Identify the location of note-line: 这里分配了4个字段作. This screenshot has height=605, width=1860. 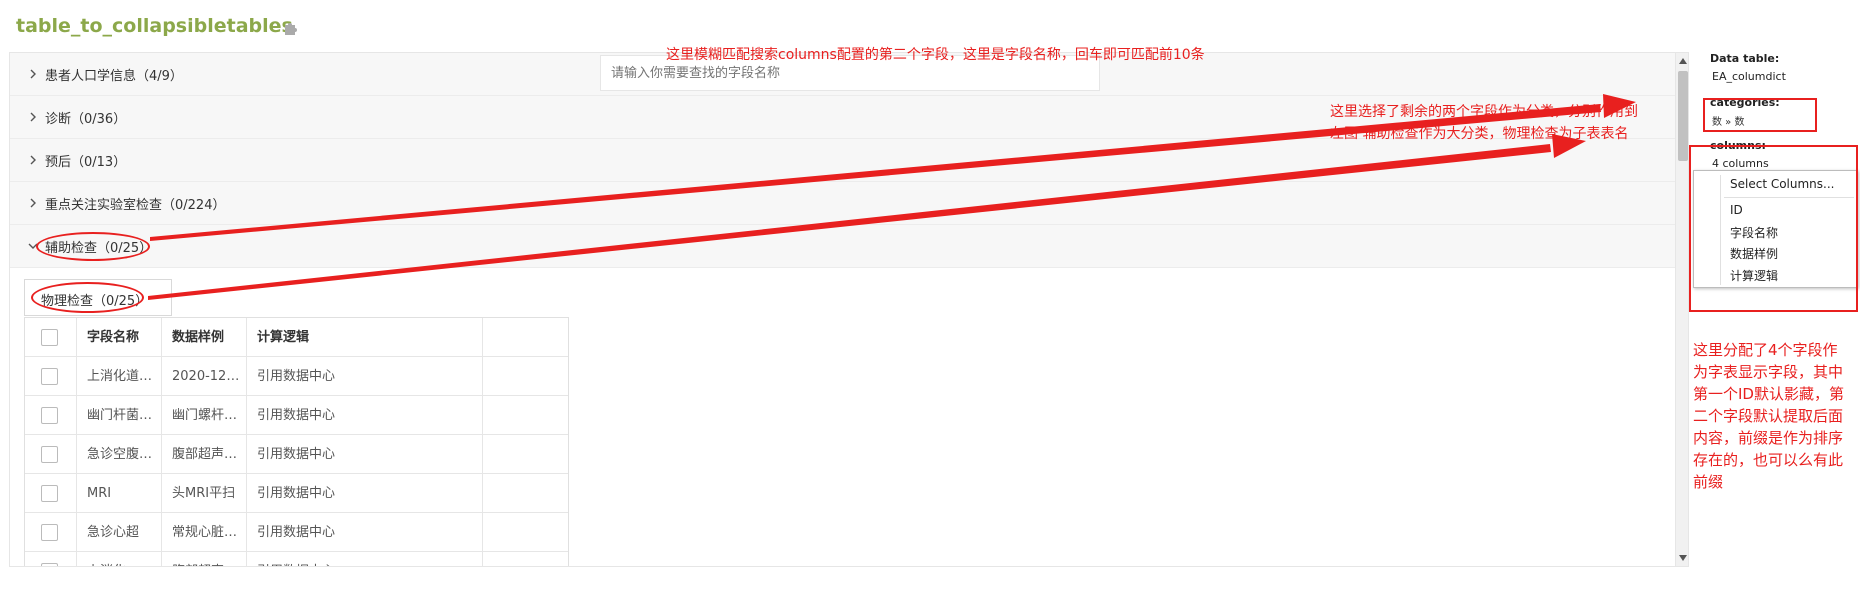
(1765, 350).